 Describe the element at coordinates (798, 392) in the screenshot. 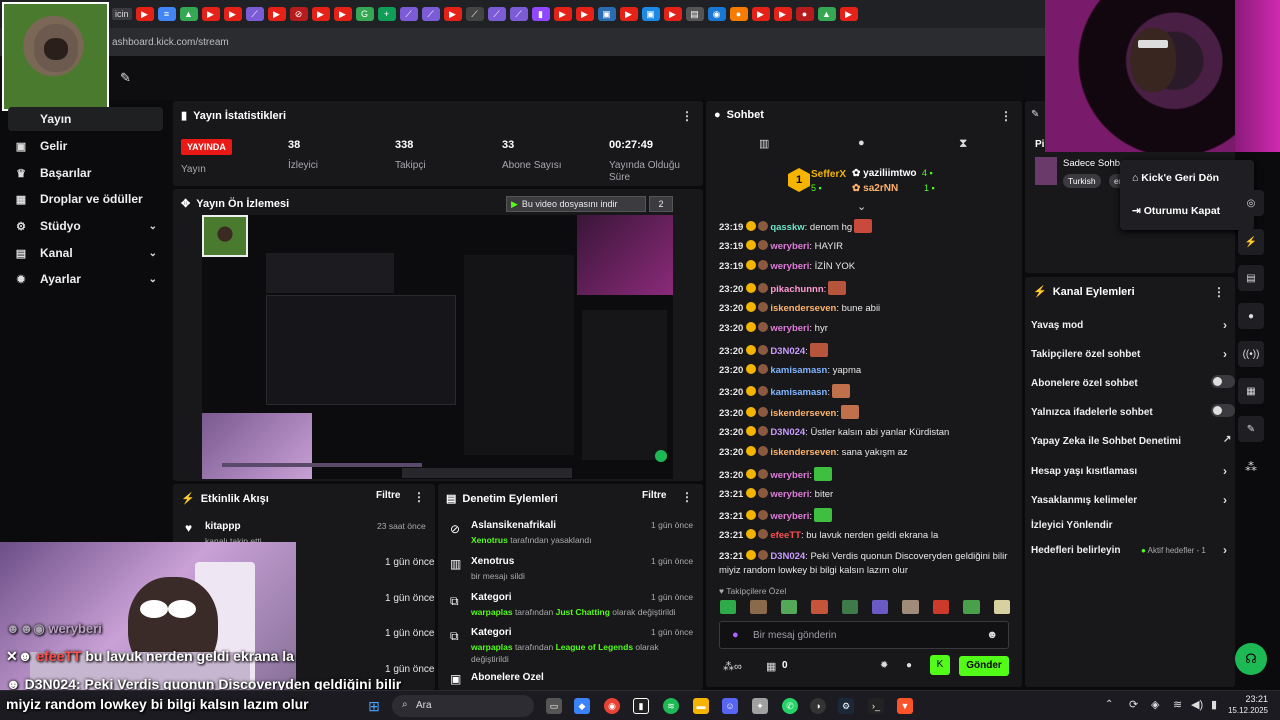

I see `message-user: kamisamasn` at that location.